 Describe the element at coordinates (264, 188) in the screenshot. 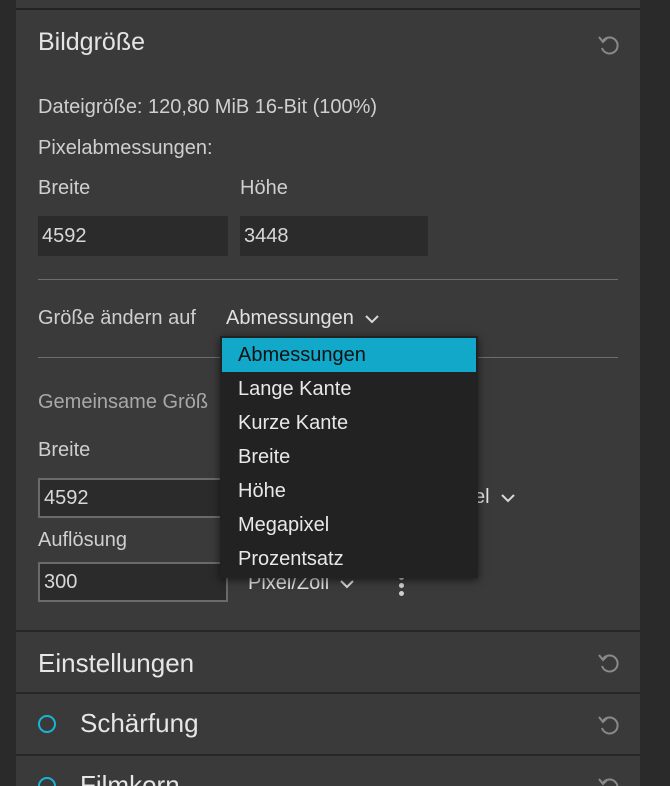

I see `height-label: Höhe` at that location.